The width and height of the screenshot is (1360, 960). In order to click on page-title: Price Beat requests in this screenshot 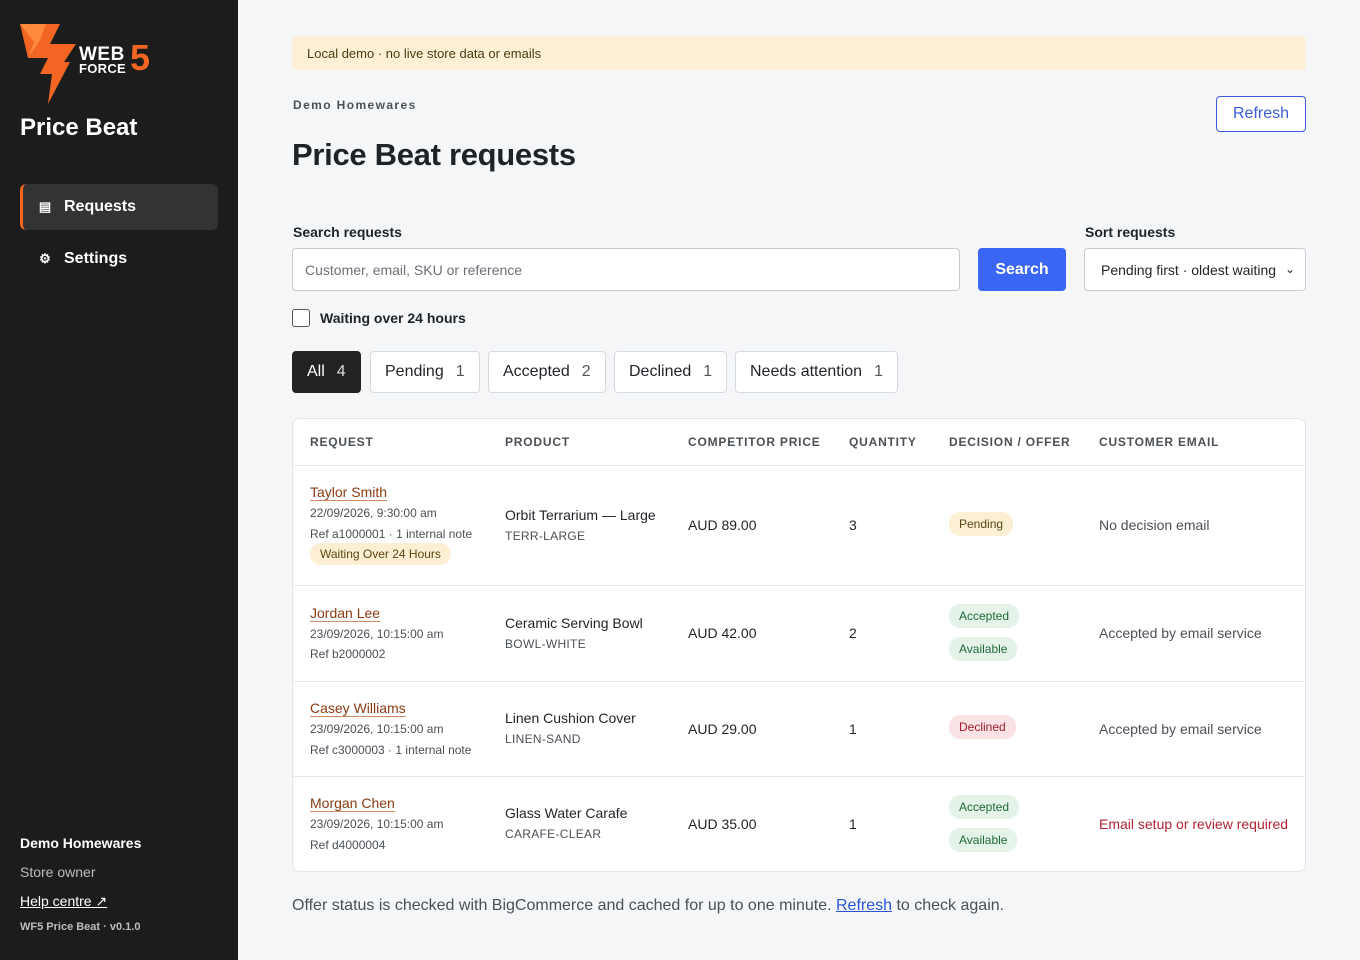, I will do `click(434, 154)`.